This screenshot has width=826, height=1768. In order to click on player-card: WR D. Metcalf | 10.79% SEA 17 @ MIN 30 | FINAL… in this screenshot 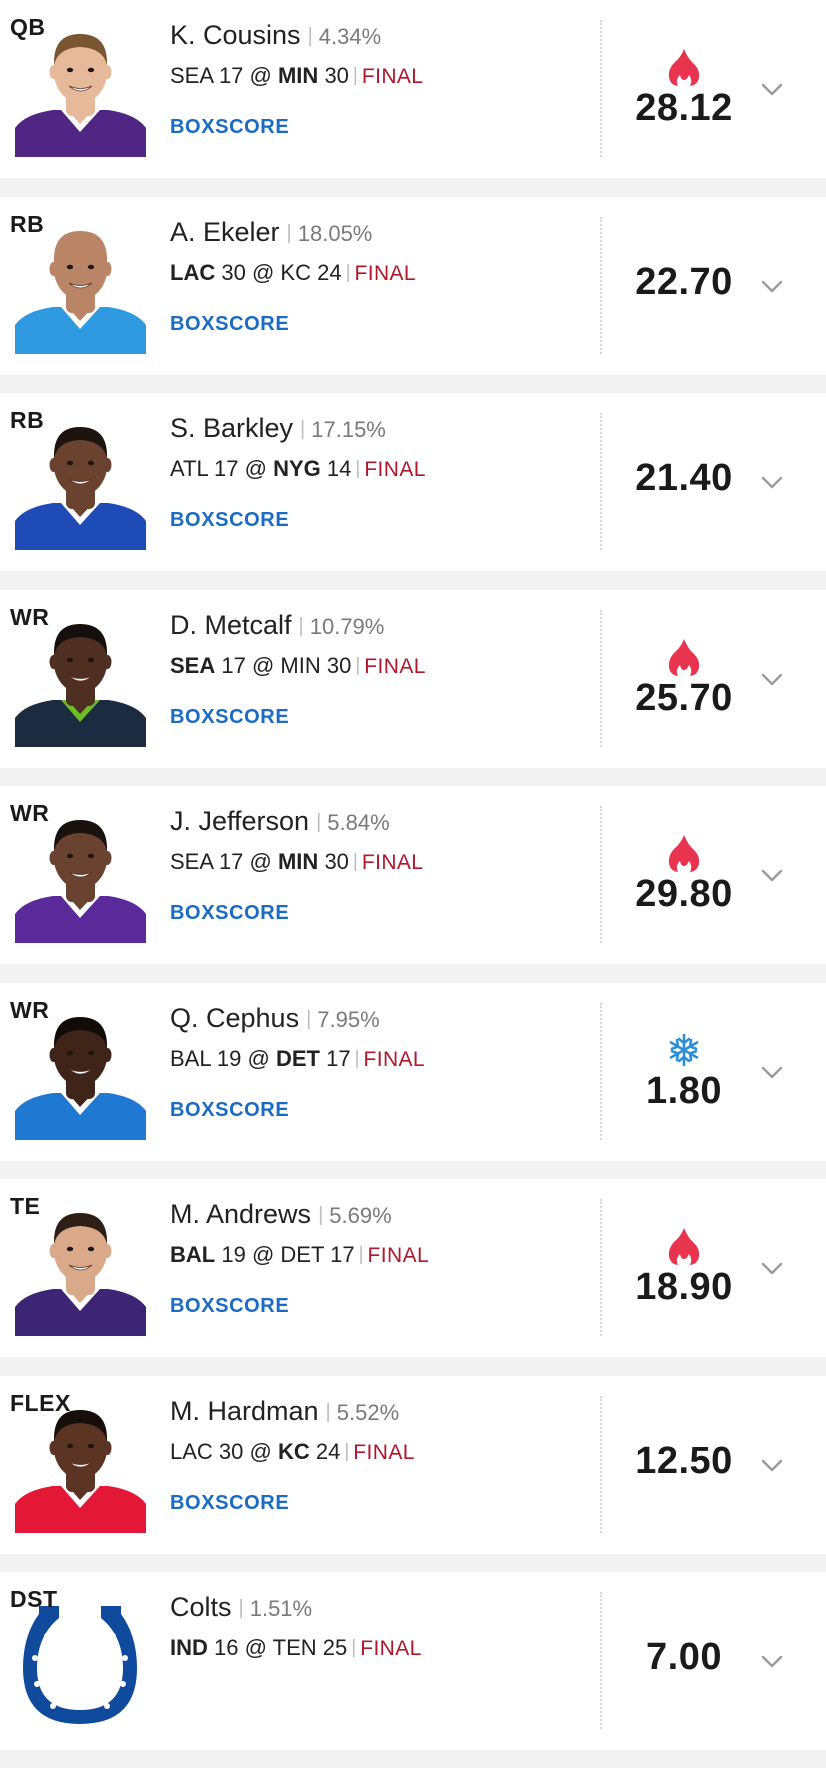, I will do `click(413, 678)`.